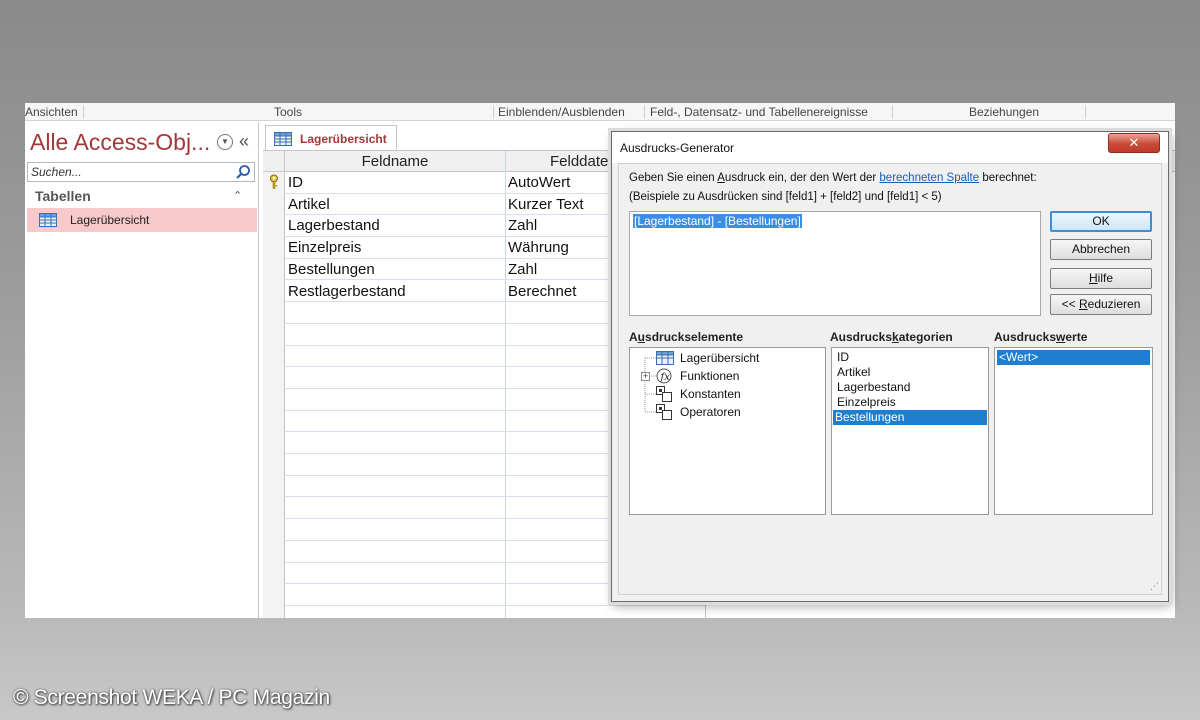 This screenshot has width=1200, height=720. I want to click on field-type-cell: Kurzer Text, so click(546, 204).